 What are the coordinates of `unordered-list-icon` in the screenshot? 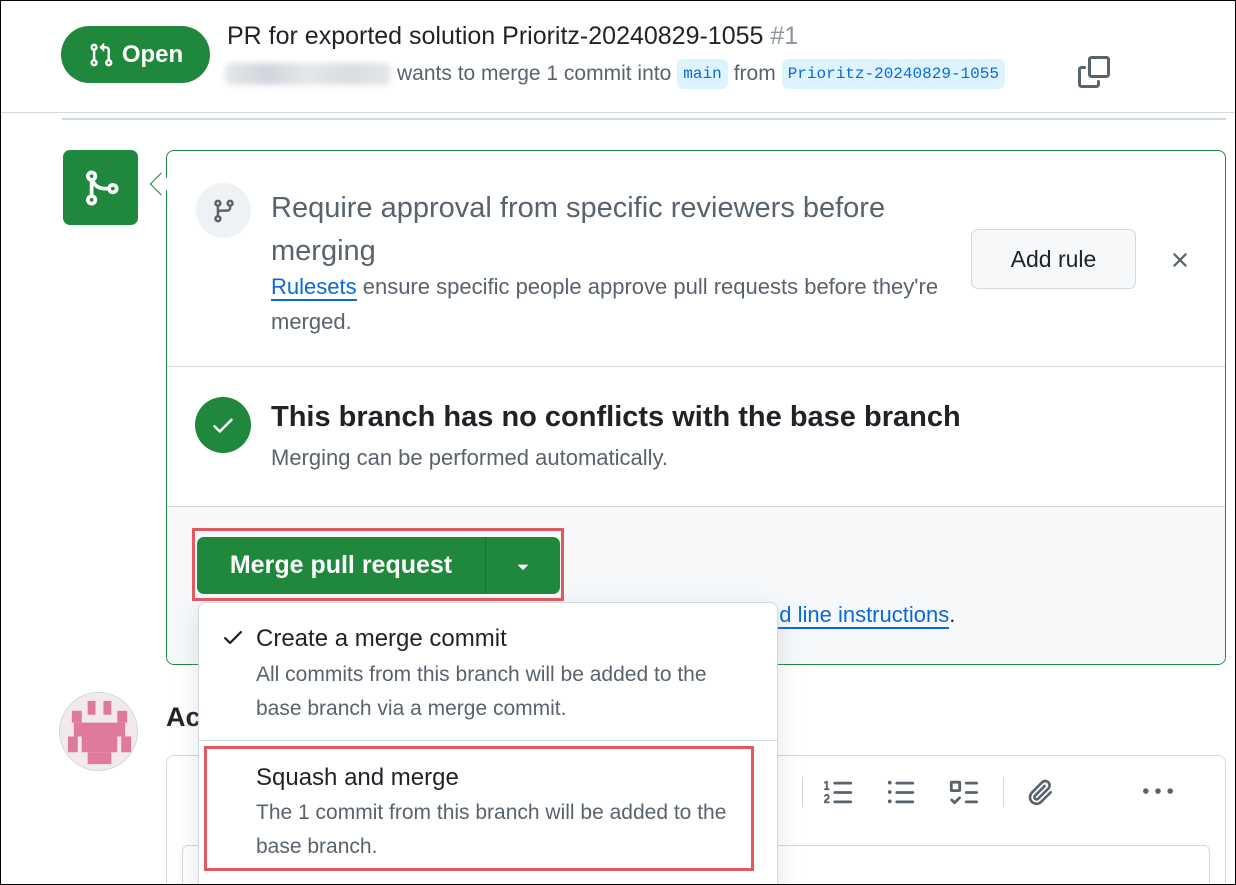 It's located at (901, 792).